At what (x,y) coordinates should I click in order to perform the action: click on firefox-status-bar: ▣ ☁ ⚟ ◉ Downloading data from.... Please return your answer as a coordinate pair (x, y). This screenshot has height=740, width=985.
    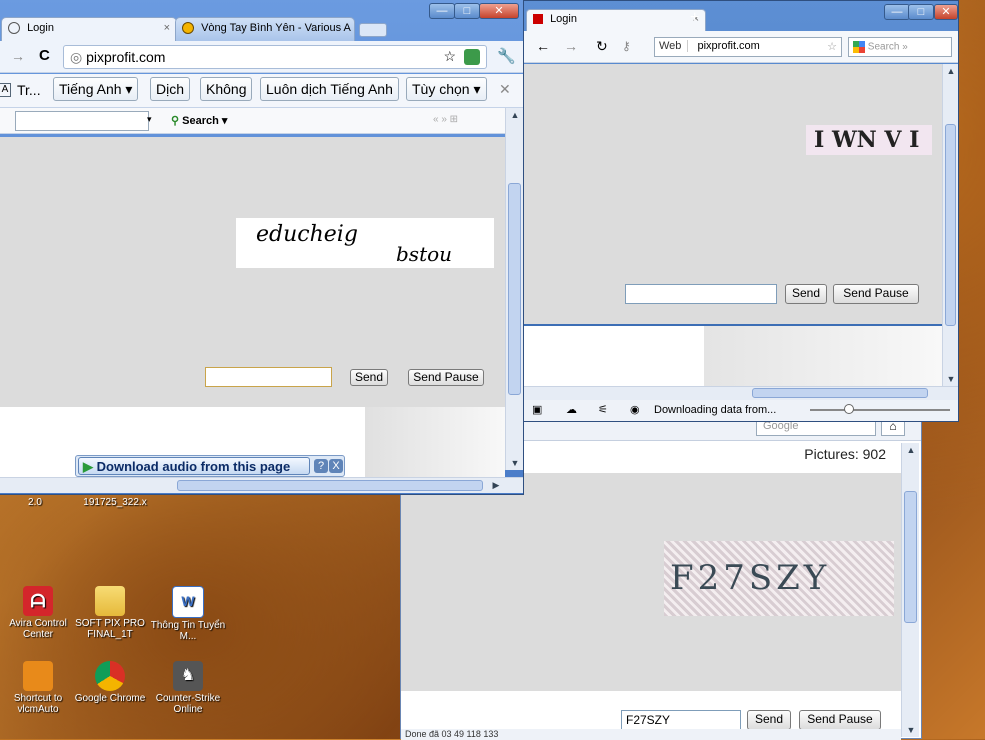
    Looking at the image, I should click on (740, 410).